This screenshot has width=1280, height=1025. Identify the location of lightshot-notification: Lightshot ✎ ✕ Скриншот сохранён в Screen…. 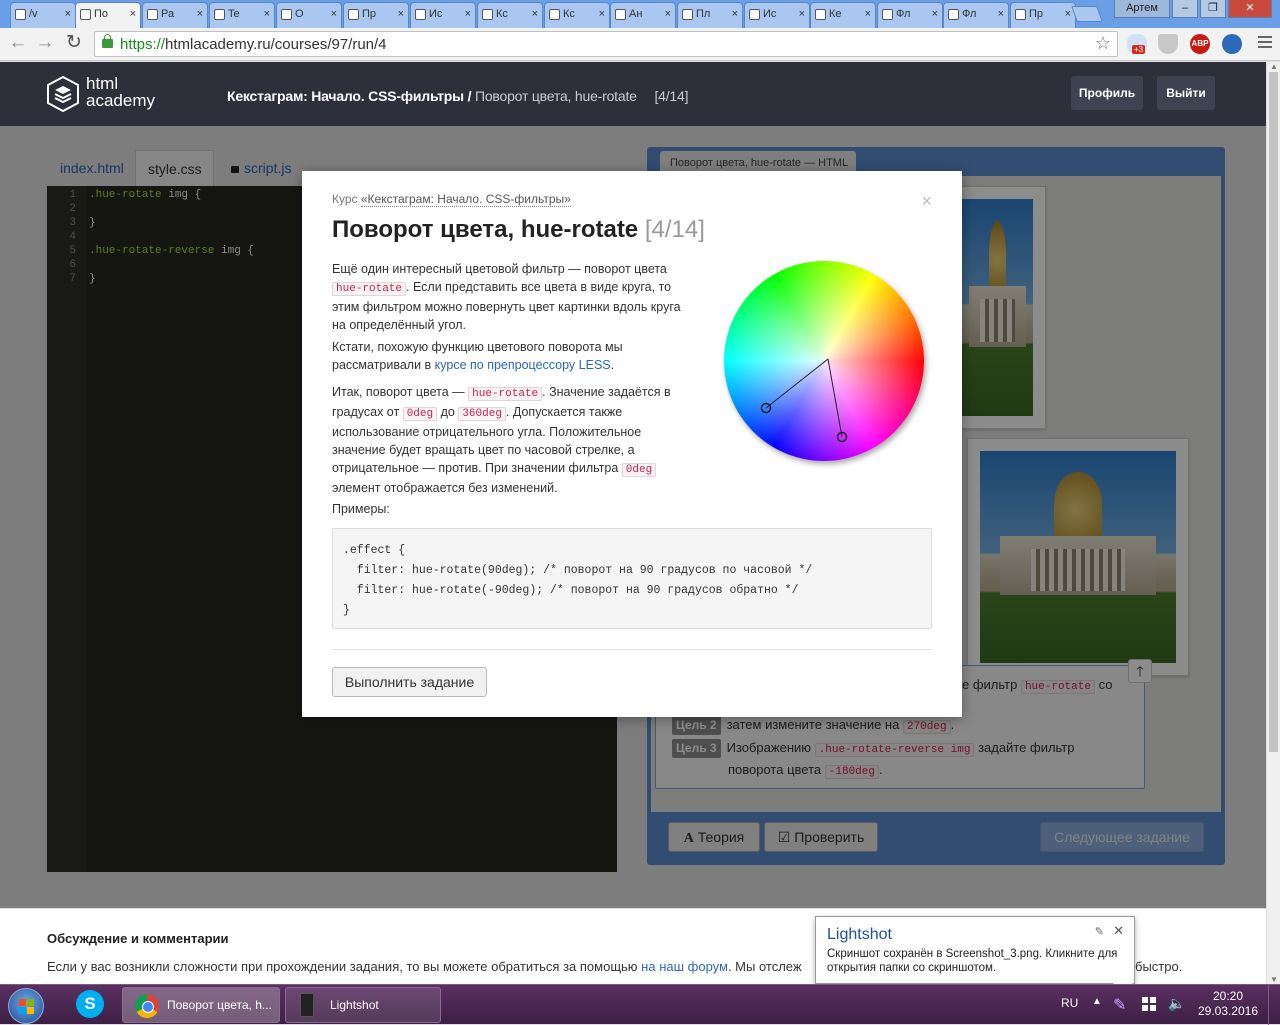
(975, 950).